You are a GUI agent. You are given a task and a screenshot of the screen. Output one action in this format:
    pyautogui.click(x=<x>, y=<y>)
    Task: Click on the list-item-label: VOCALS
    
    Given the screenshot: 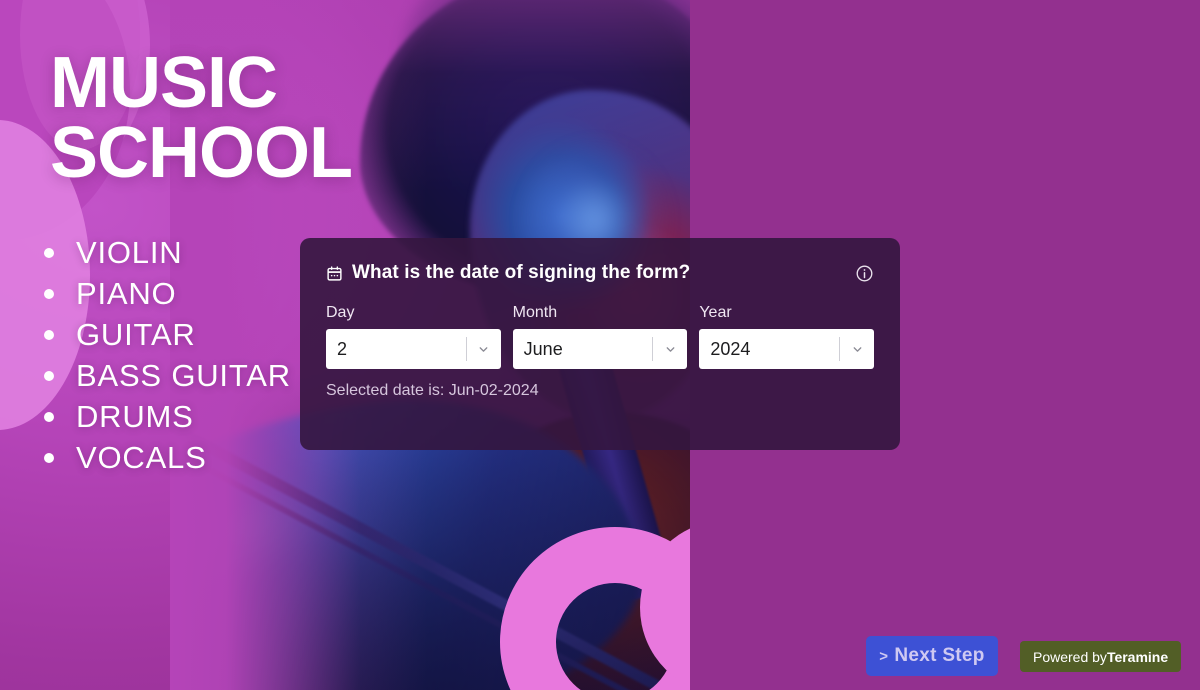 What is the action you would take?
    pyautogui.click(x=141, y=457)
    